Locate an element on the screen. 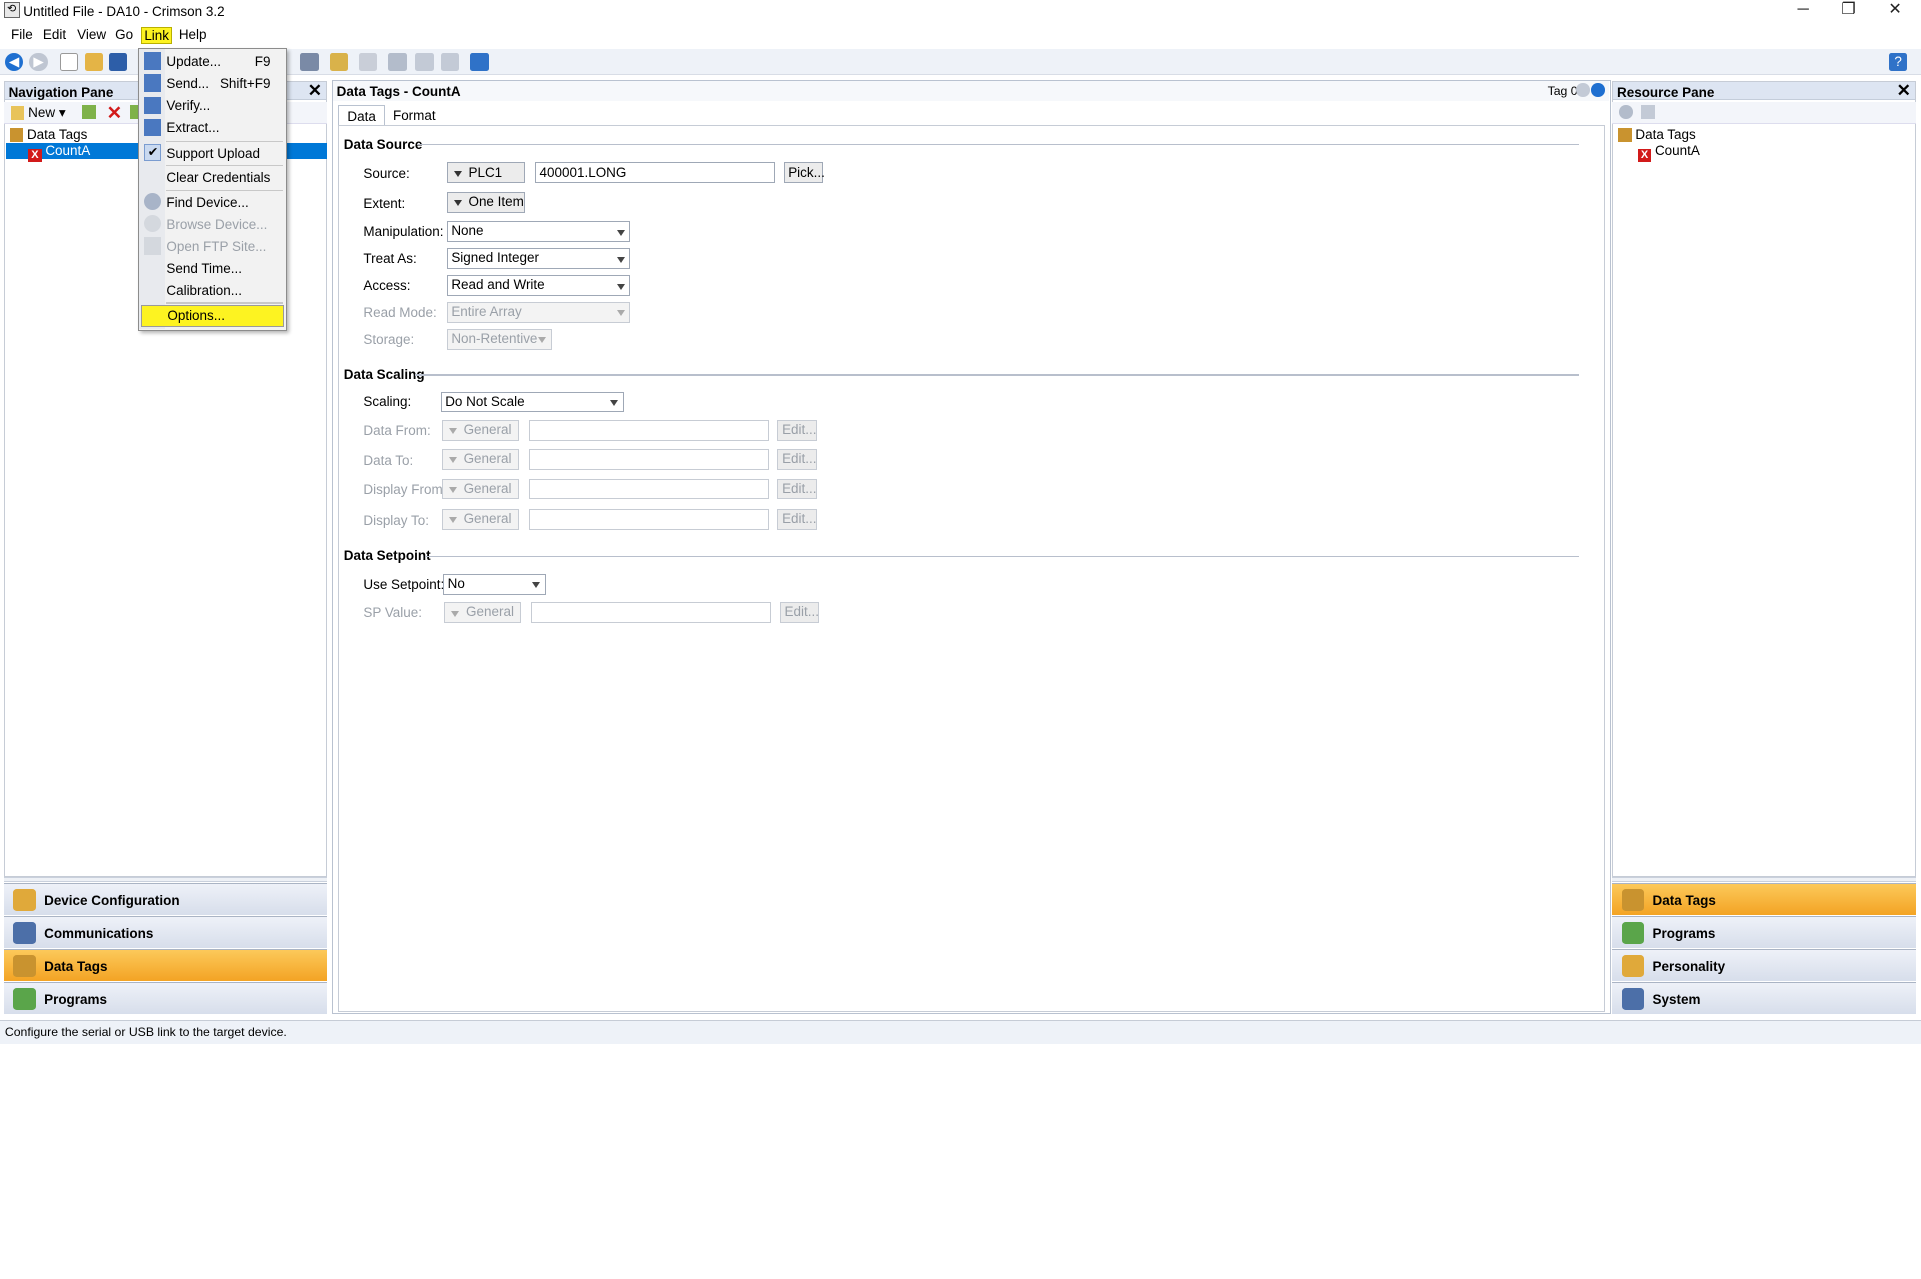 The width and height of the screenshot is (1921, 1279). menu-item-support-upload: ✔ Support Upload is located at coordinates (212, 153).